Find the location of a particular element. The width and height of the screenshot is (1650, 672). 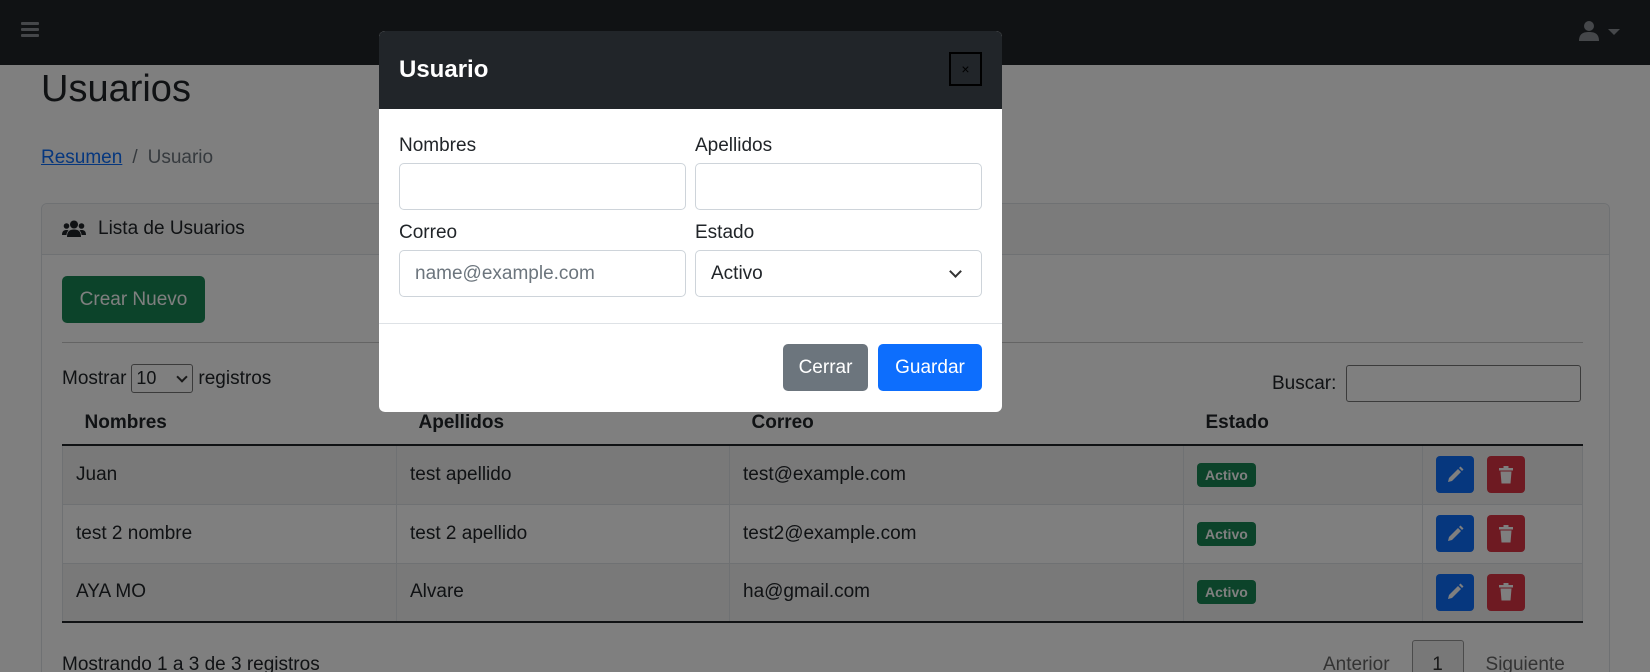

cancel-button: Cerrar is located at coordinates (825, 367).